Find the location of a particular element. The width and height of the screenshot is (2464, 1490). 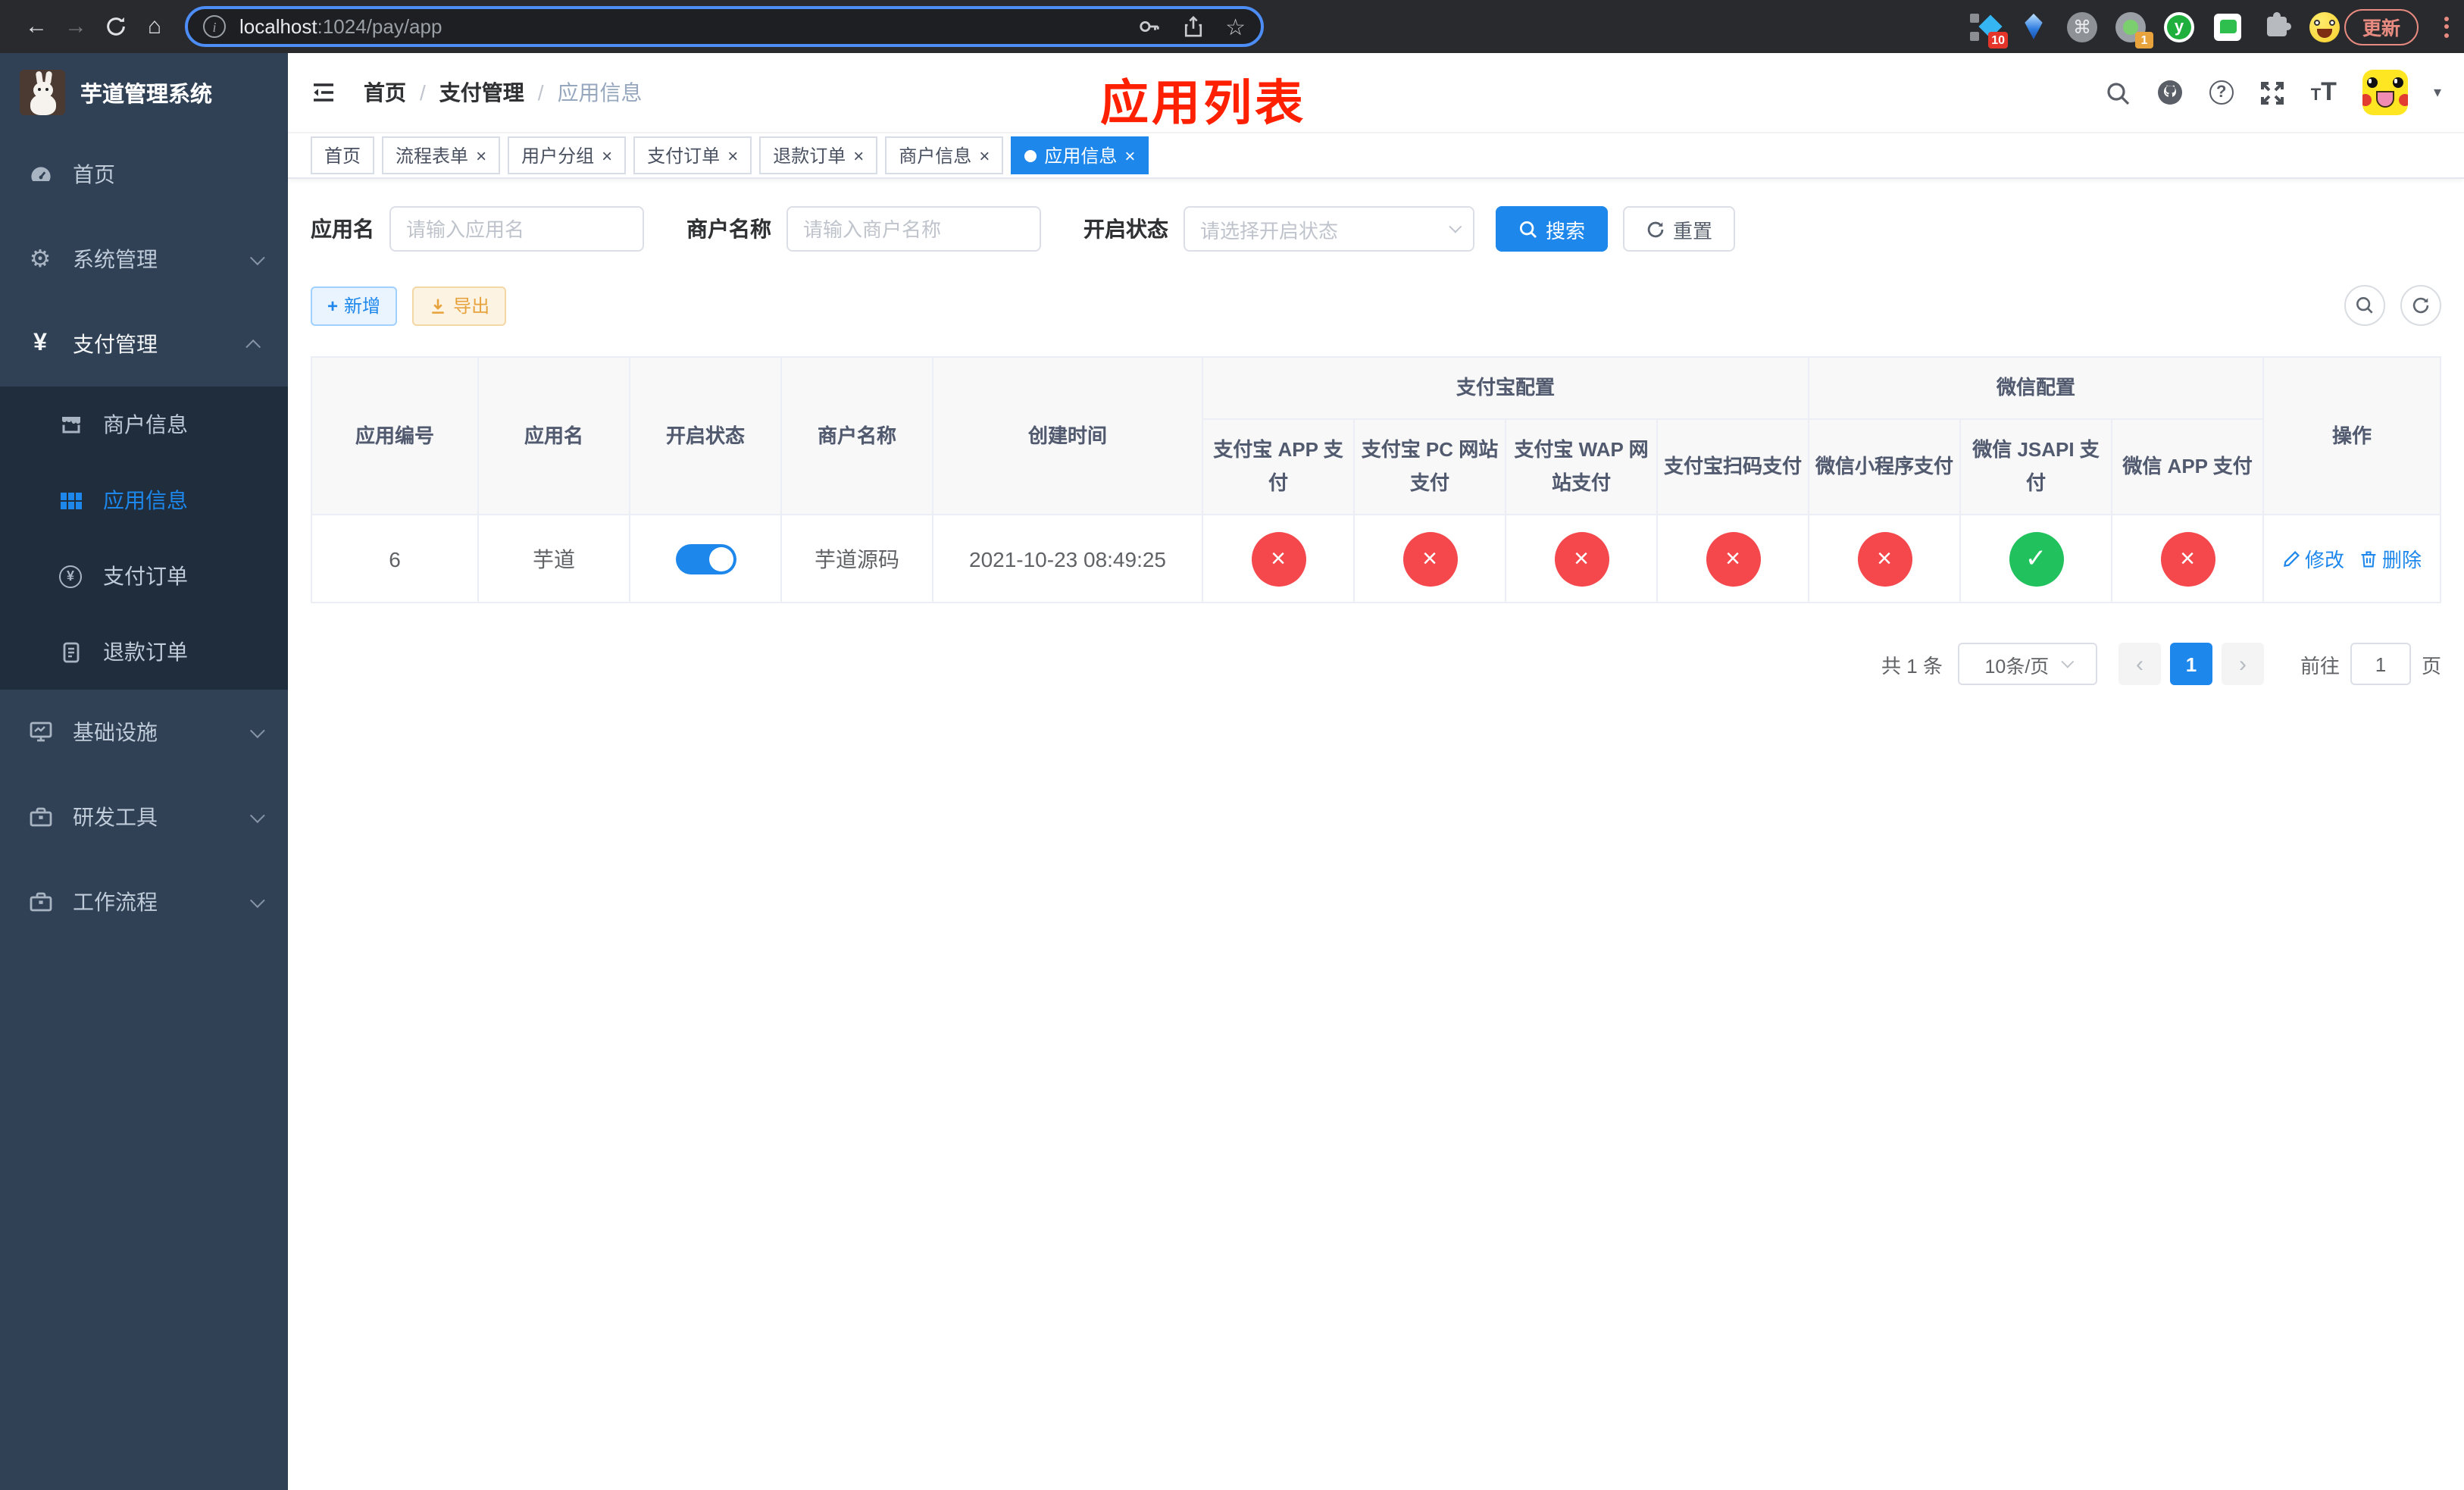

col-wechat-mini: 微信小程序支付 is located at coordinates (1885, 467).